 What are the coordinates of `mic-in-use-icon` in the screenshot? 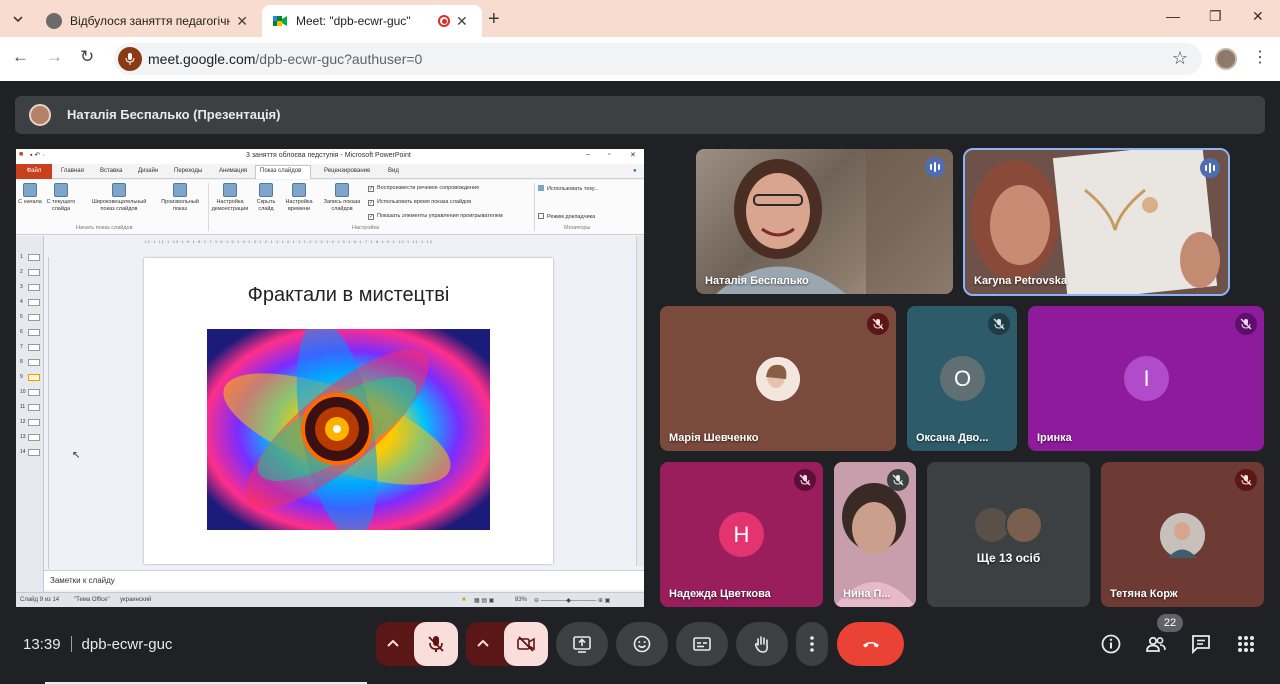 It's located at (130, 59).